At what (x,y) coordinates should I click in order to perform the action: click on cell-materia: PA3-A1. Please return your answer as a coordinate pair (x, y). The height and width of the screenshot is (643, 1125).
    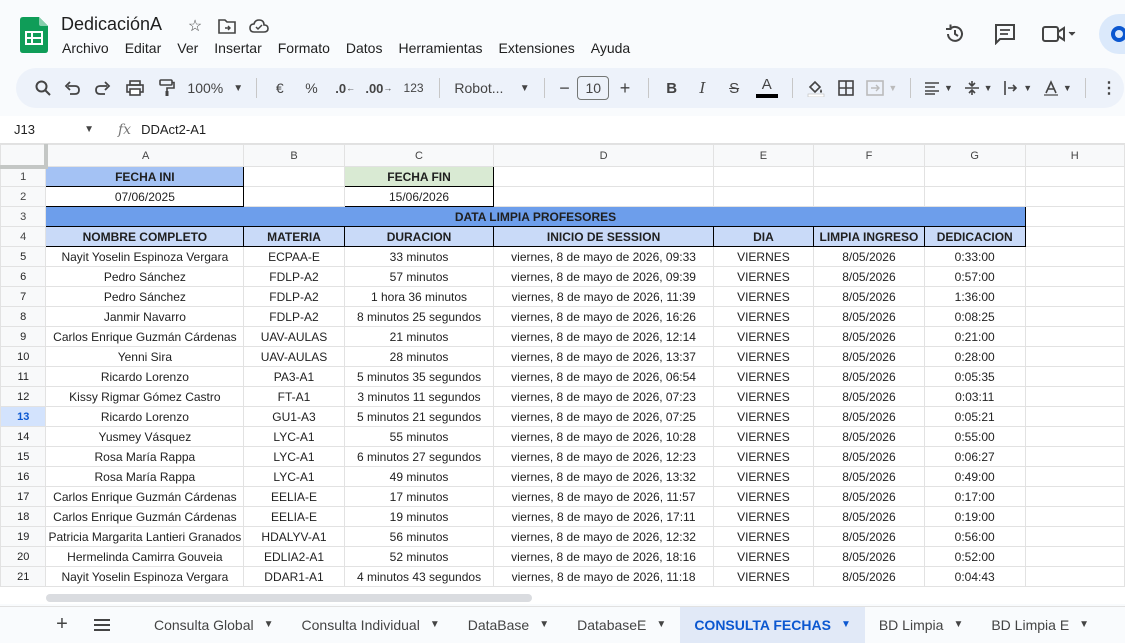
    Looking at the image, I should click on (294, 376).